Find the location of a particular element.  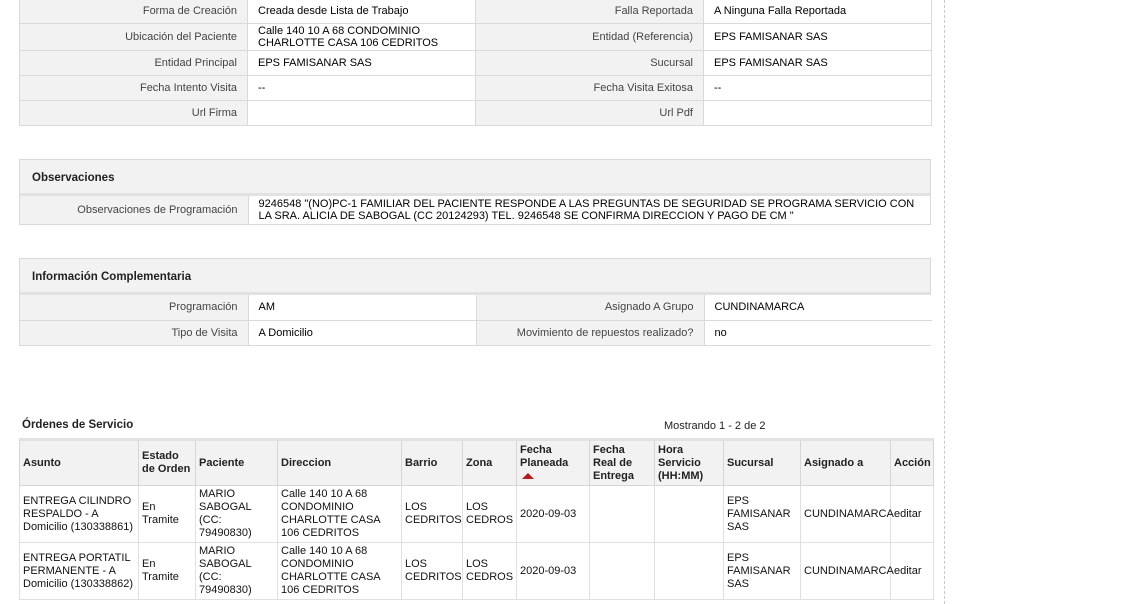

observaciones-label: Observaciones de Programación is located at coordinates (134, 210).